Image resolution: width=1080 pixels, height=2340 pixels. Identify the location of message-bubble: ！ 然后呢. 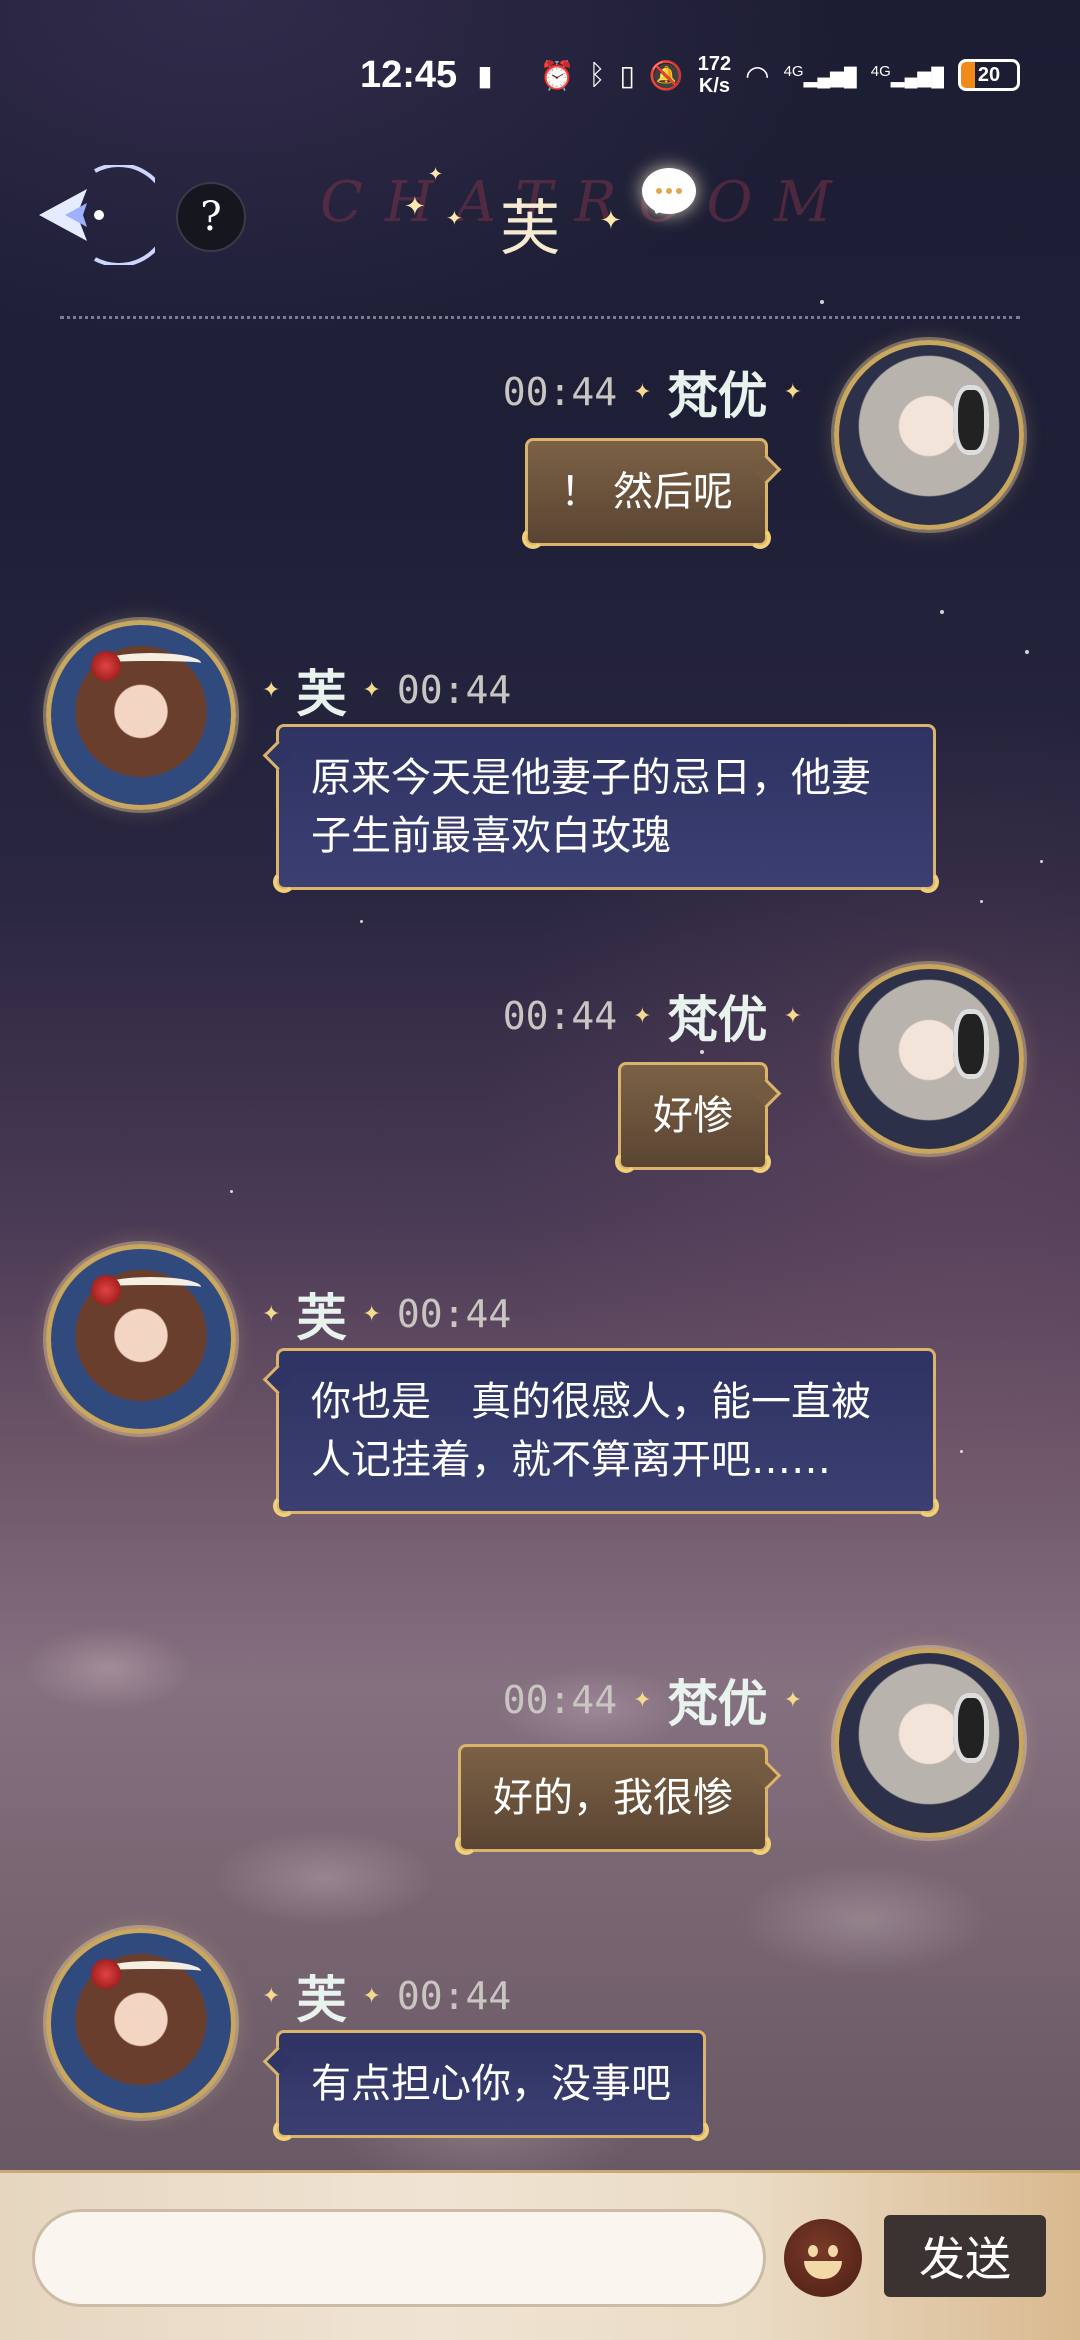
(646, 493).